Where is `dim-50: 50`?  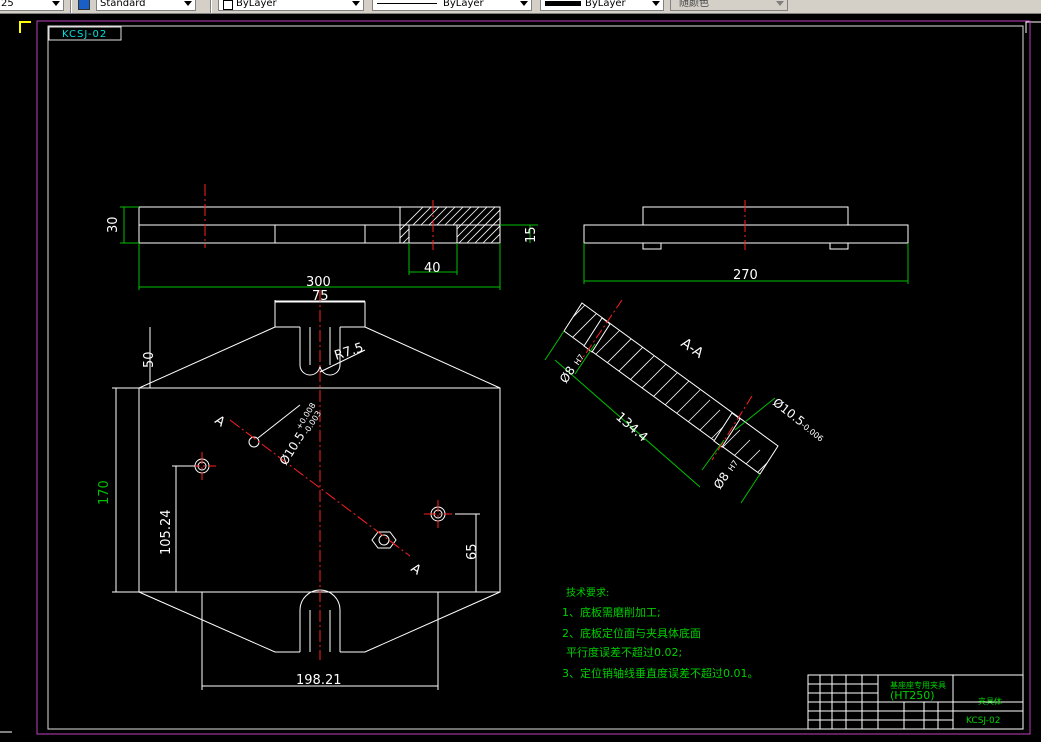
dim-50: 50 is located at coordinates (149, 359).